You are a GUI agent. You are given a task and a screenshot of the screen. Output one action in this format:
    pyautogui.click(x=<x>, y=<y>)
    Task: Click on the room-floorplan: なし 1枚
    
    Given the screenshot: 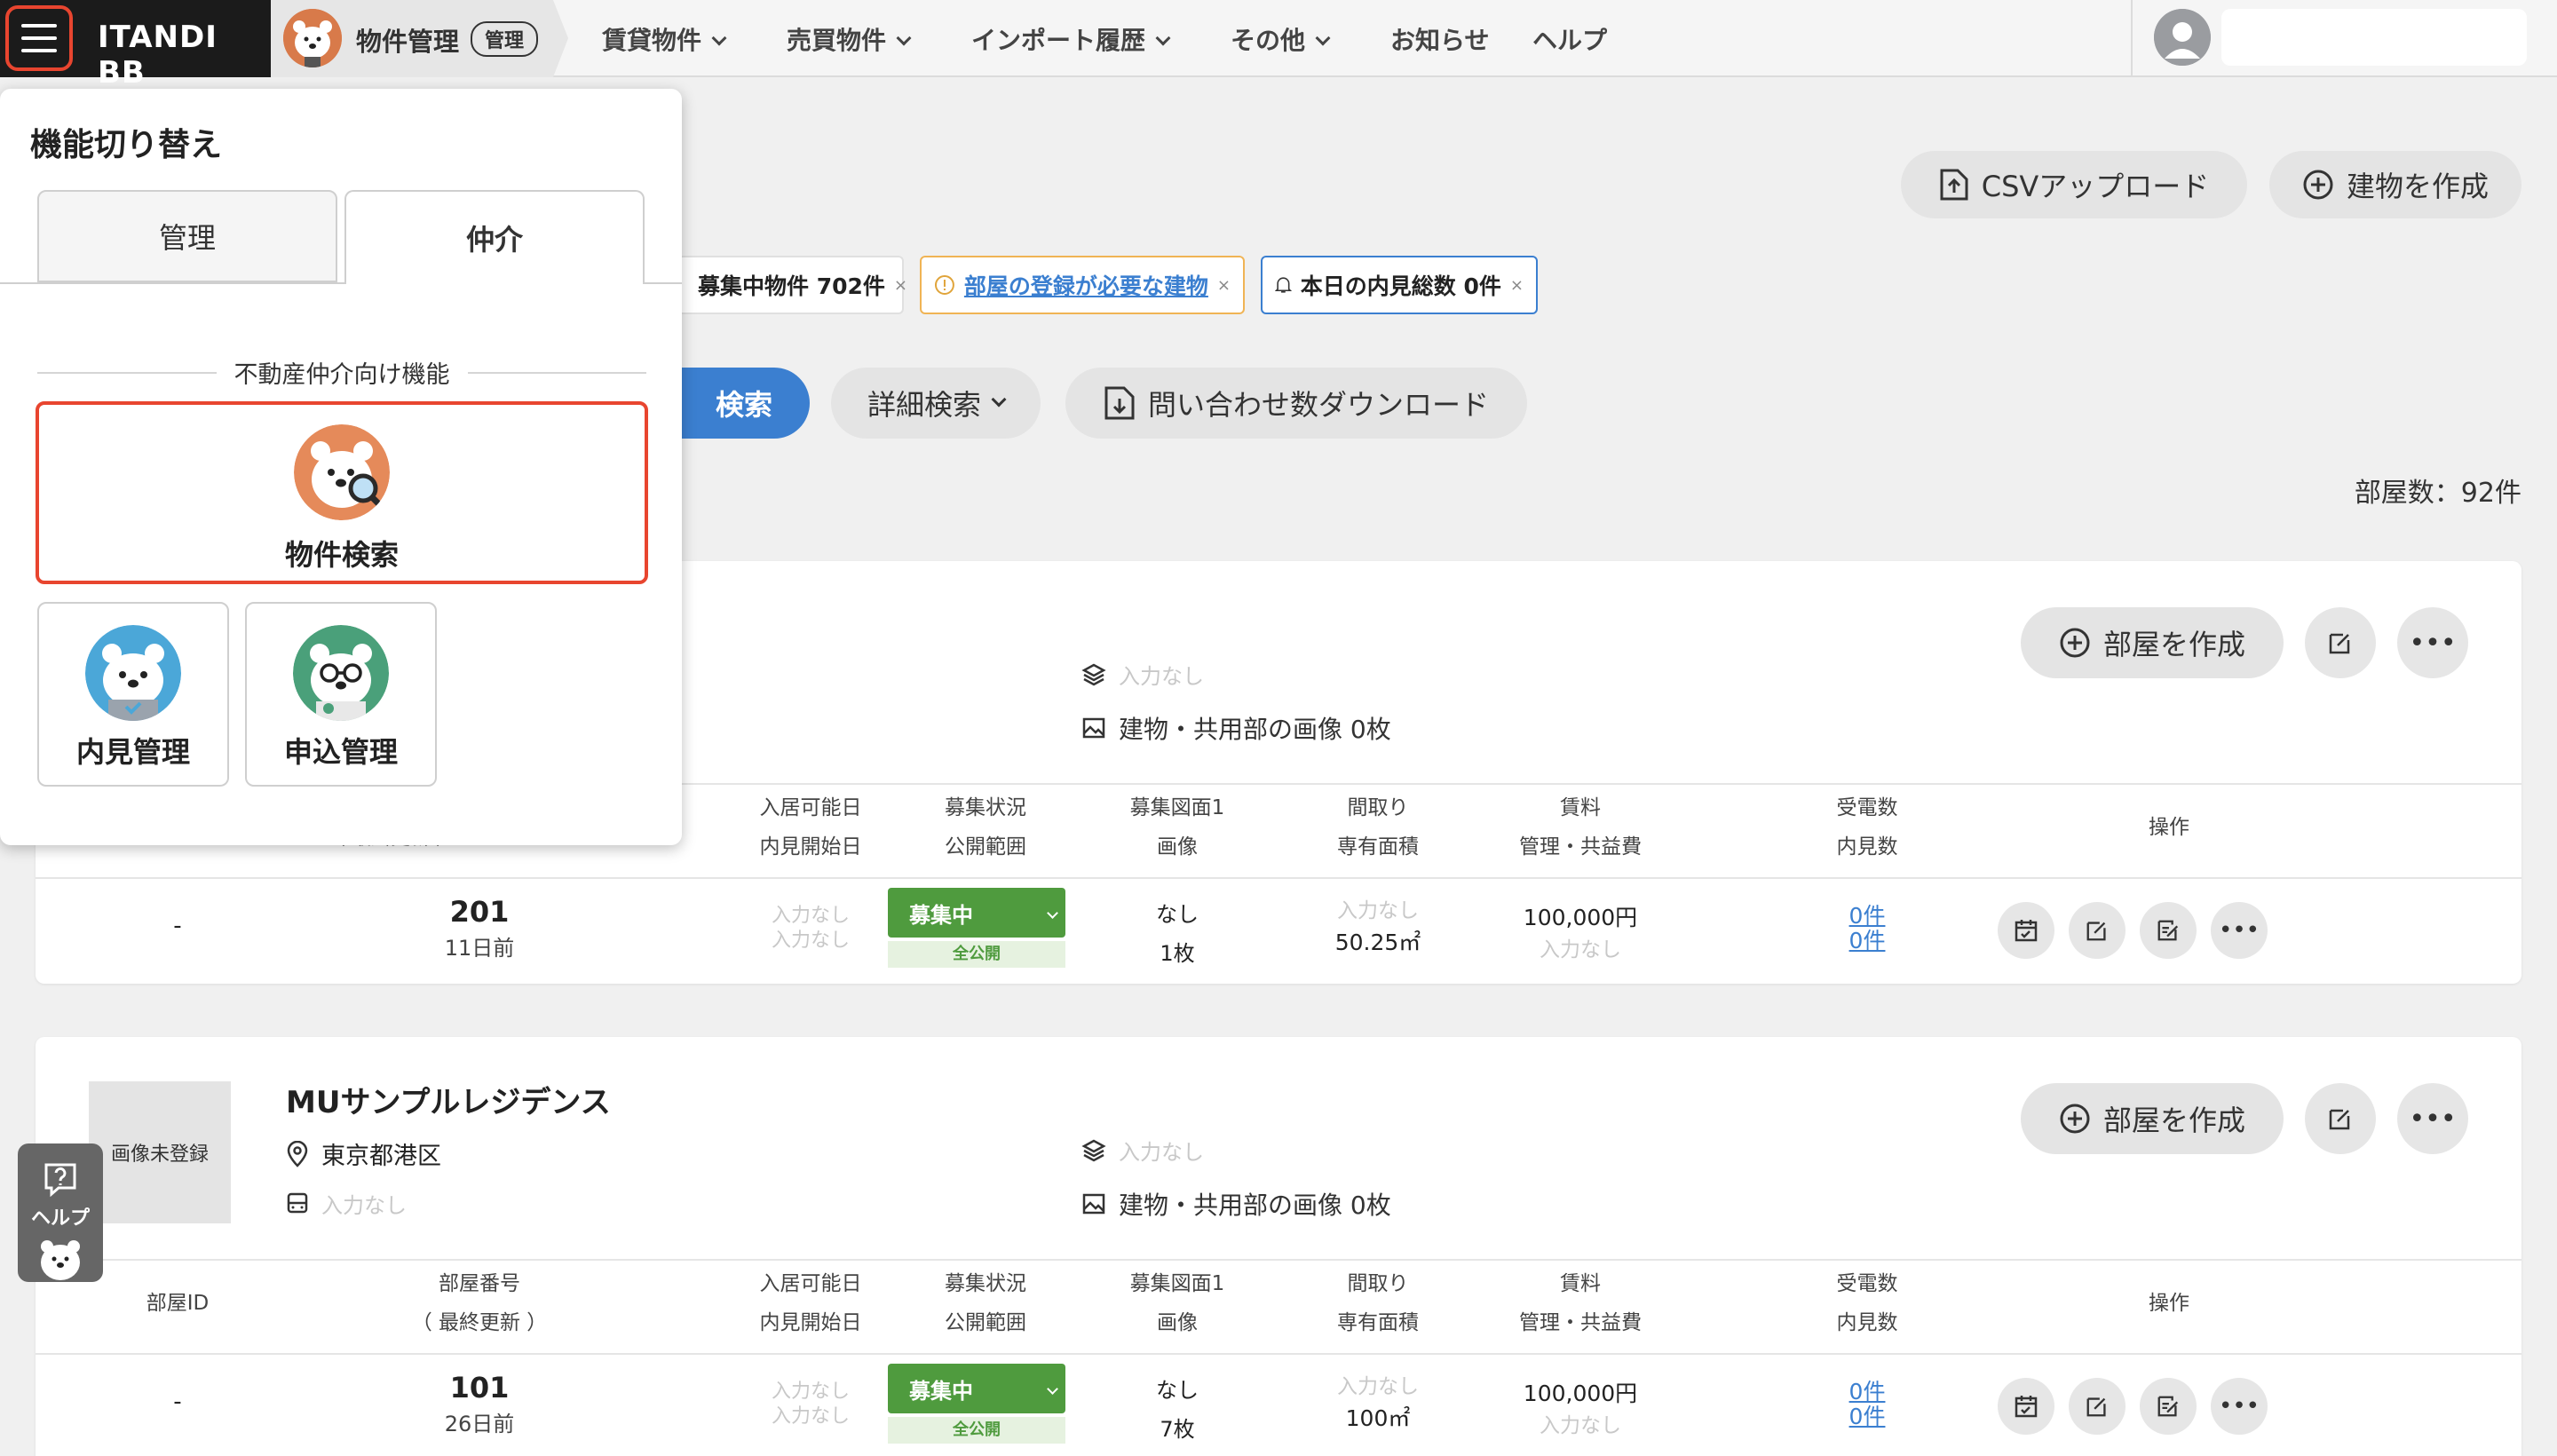 What is the action you would take?
    pyautogui.click(x=1177, y=934)
    